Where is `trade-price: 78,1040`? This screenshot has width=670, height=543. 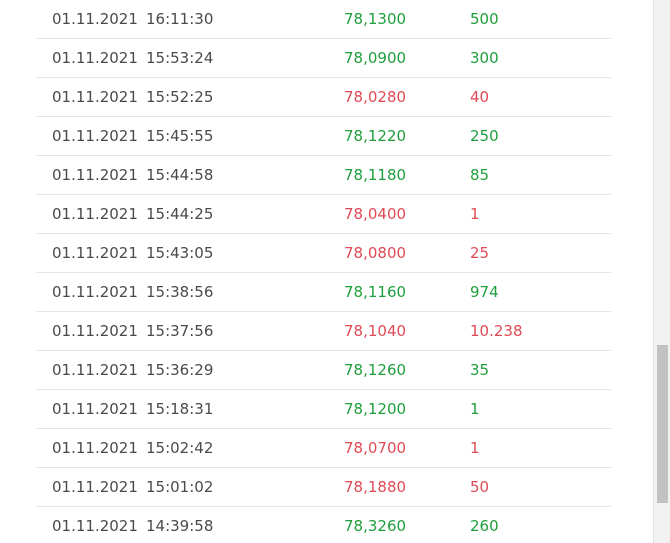
trade-price: 78,1040 is located at coordinates (375, 331).